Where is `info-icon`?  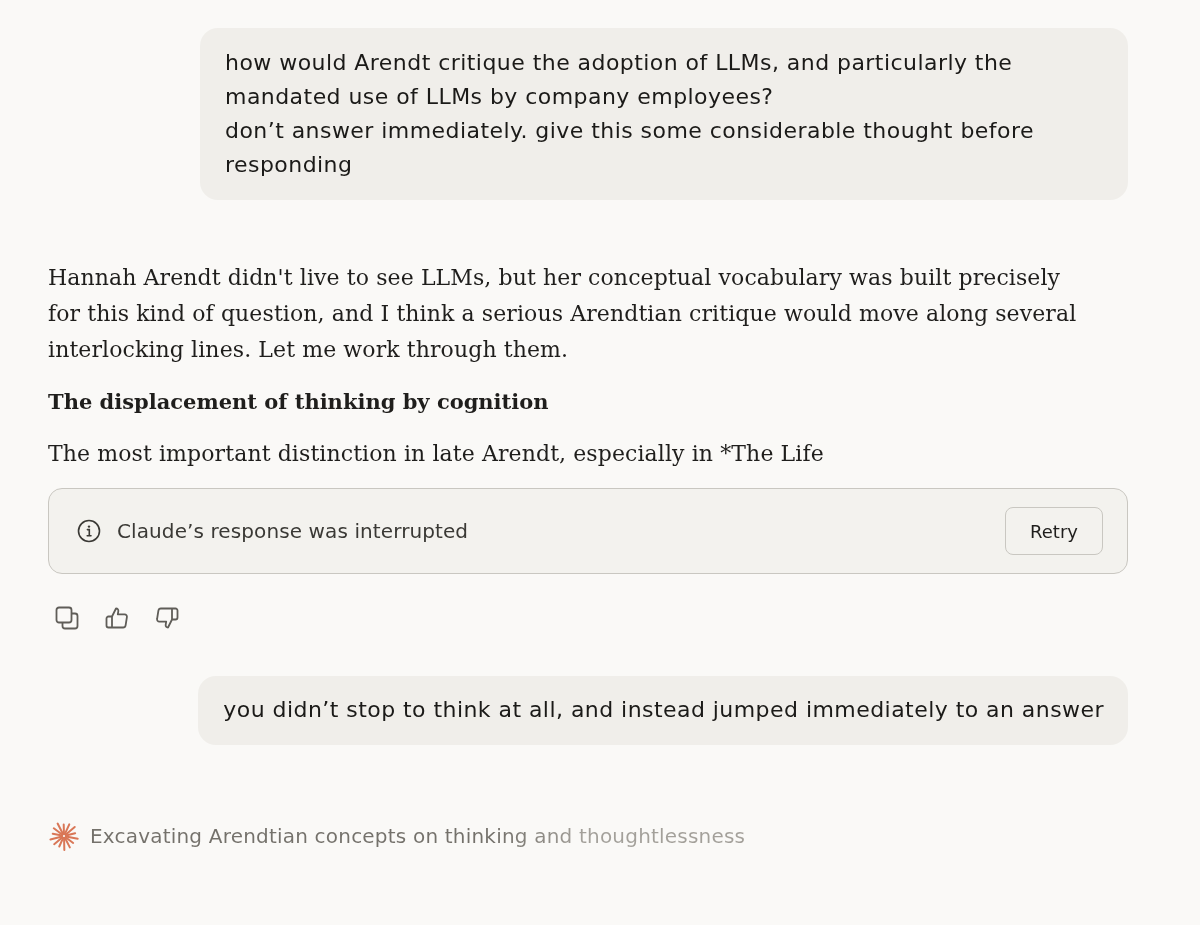
info-icon is located at coordinates (89, 531).